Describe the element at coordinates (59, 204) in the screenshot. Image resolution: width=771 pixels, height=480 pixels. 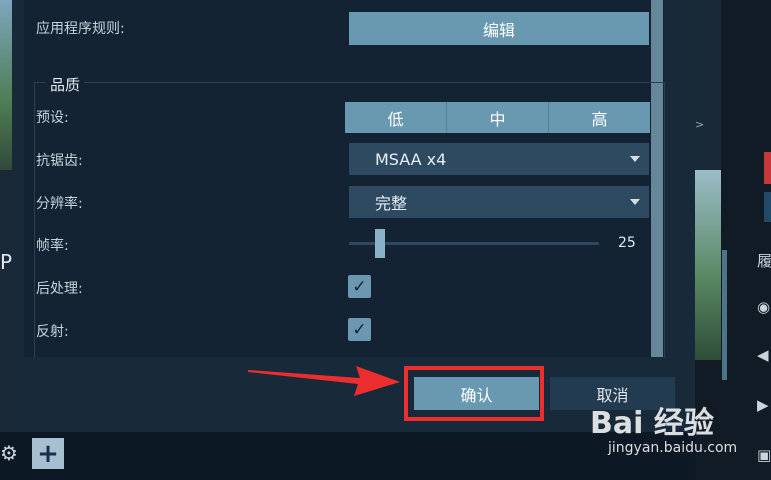
I see `resolution-label: 分辨率:` at that location.